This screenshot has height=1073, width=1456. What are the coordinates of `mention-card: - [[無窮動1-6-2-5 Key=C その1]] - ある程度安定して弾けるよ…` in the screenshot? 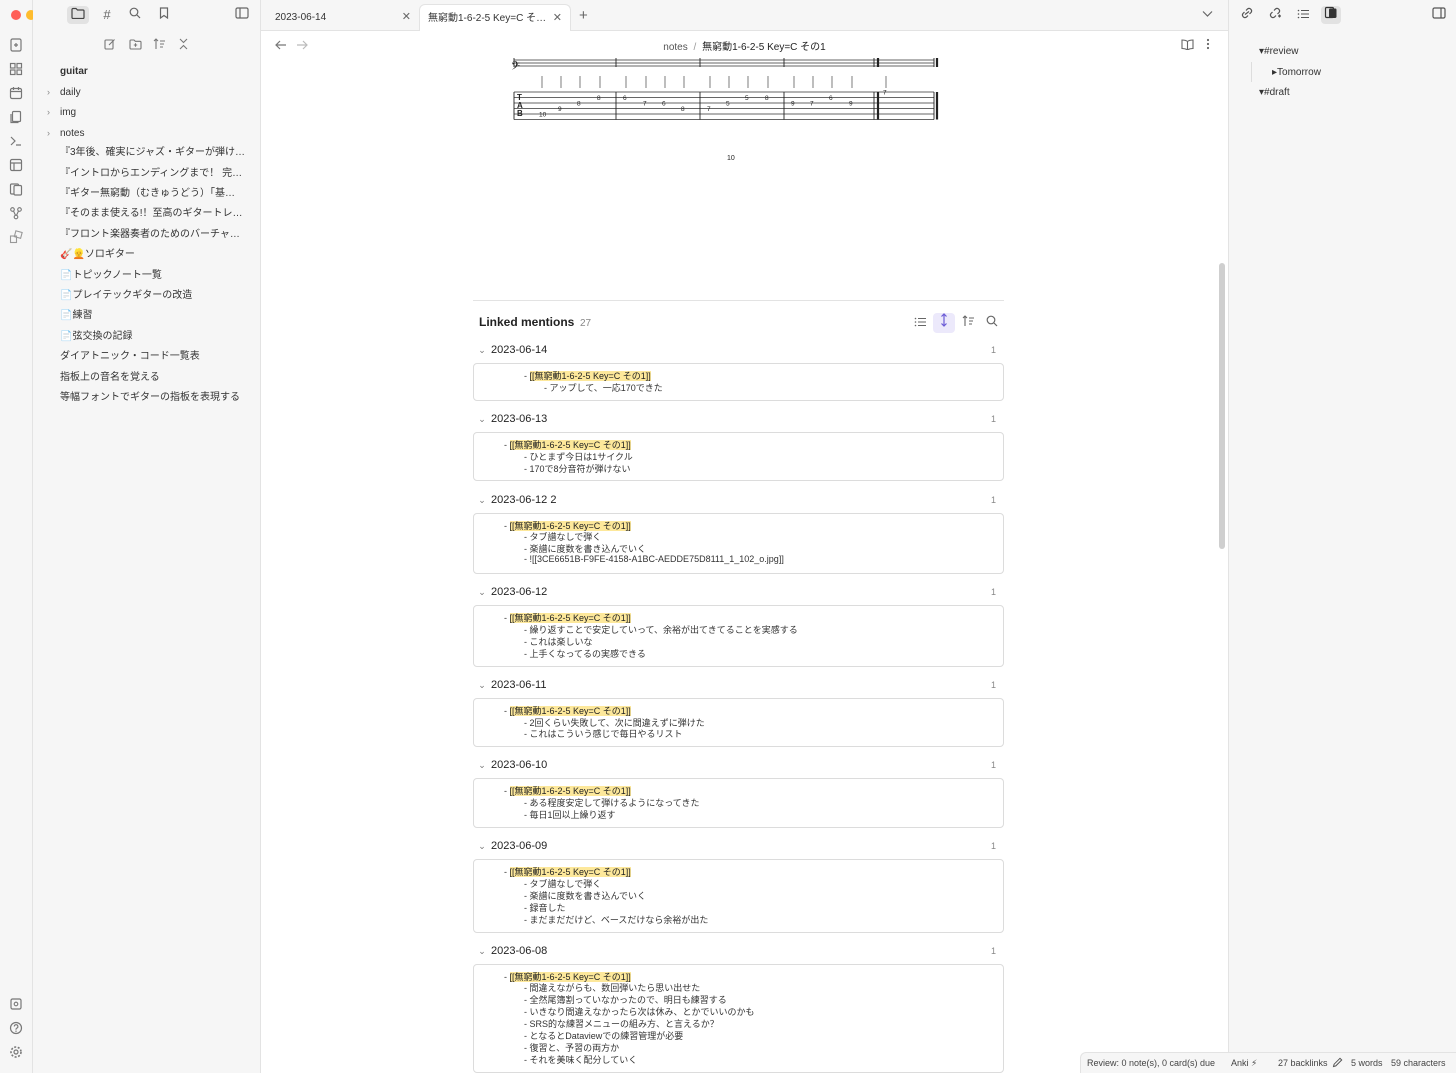 It's located at (738, 803).